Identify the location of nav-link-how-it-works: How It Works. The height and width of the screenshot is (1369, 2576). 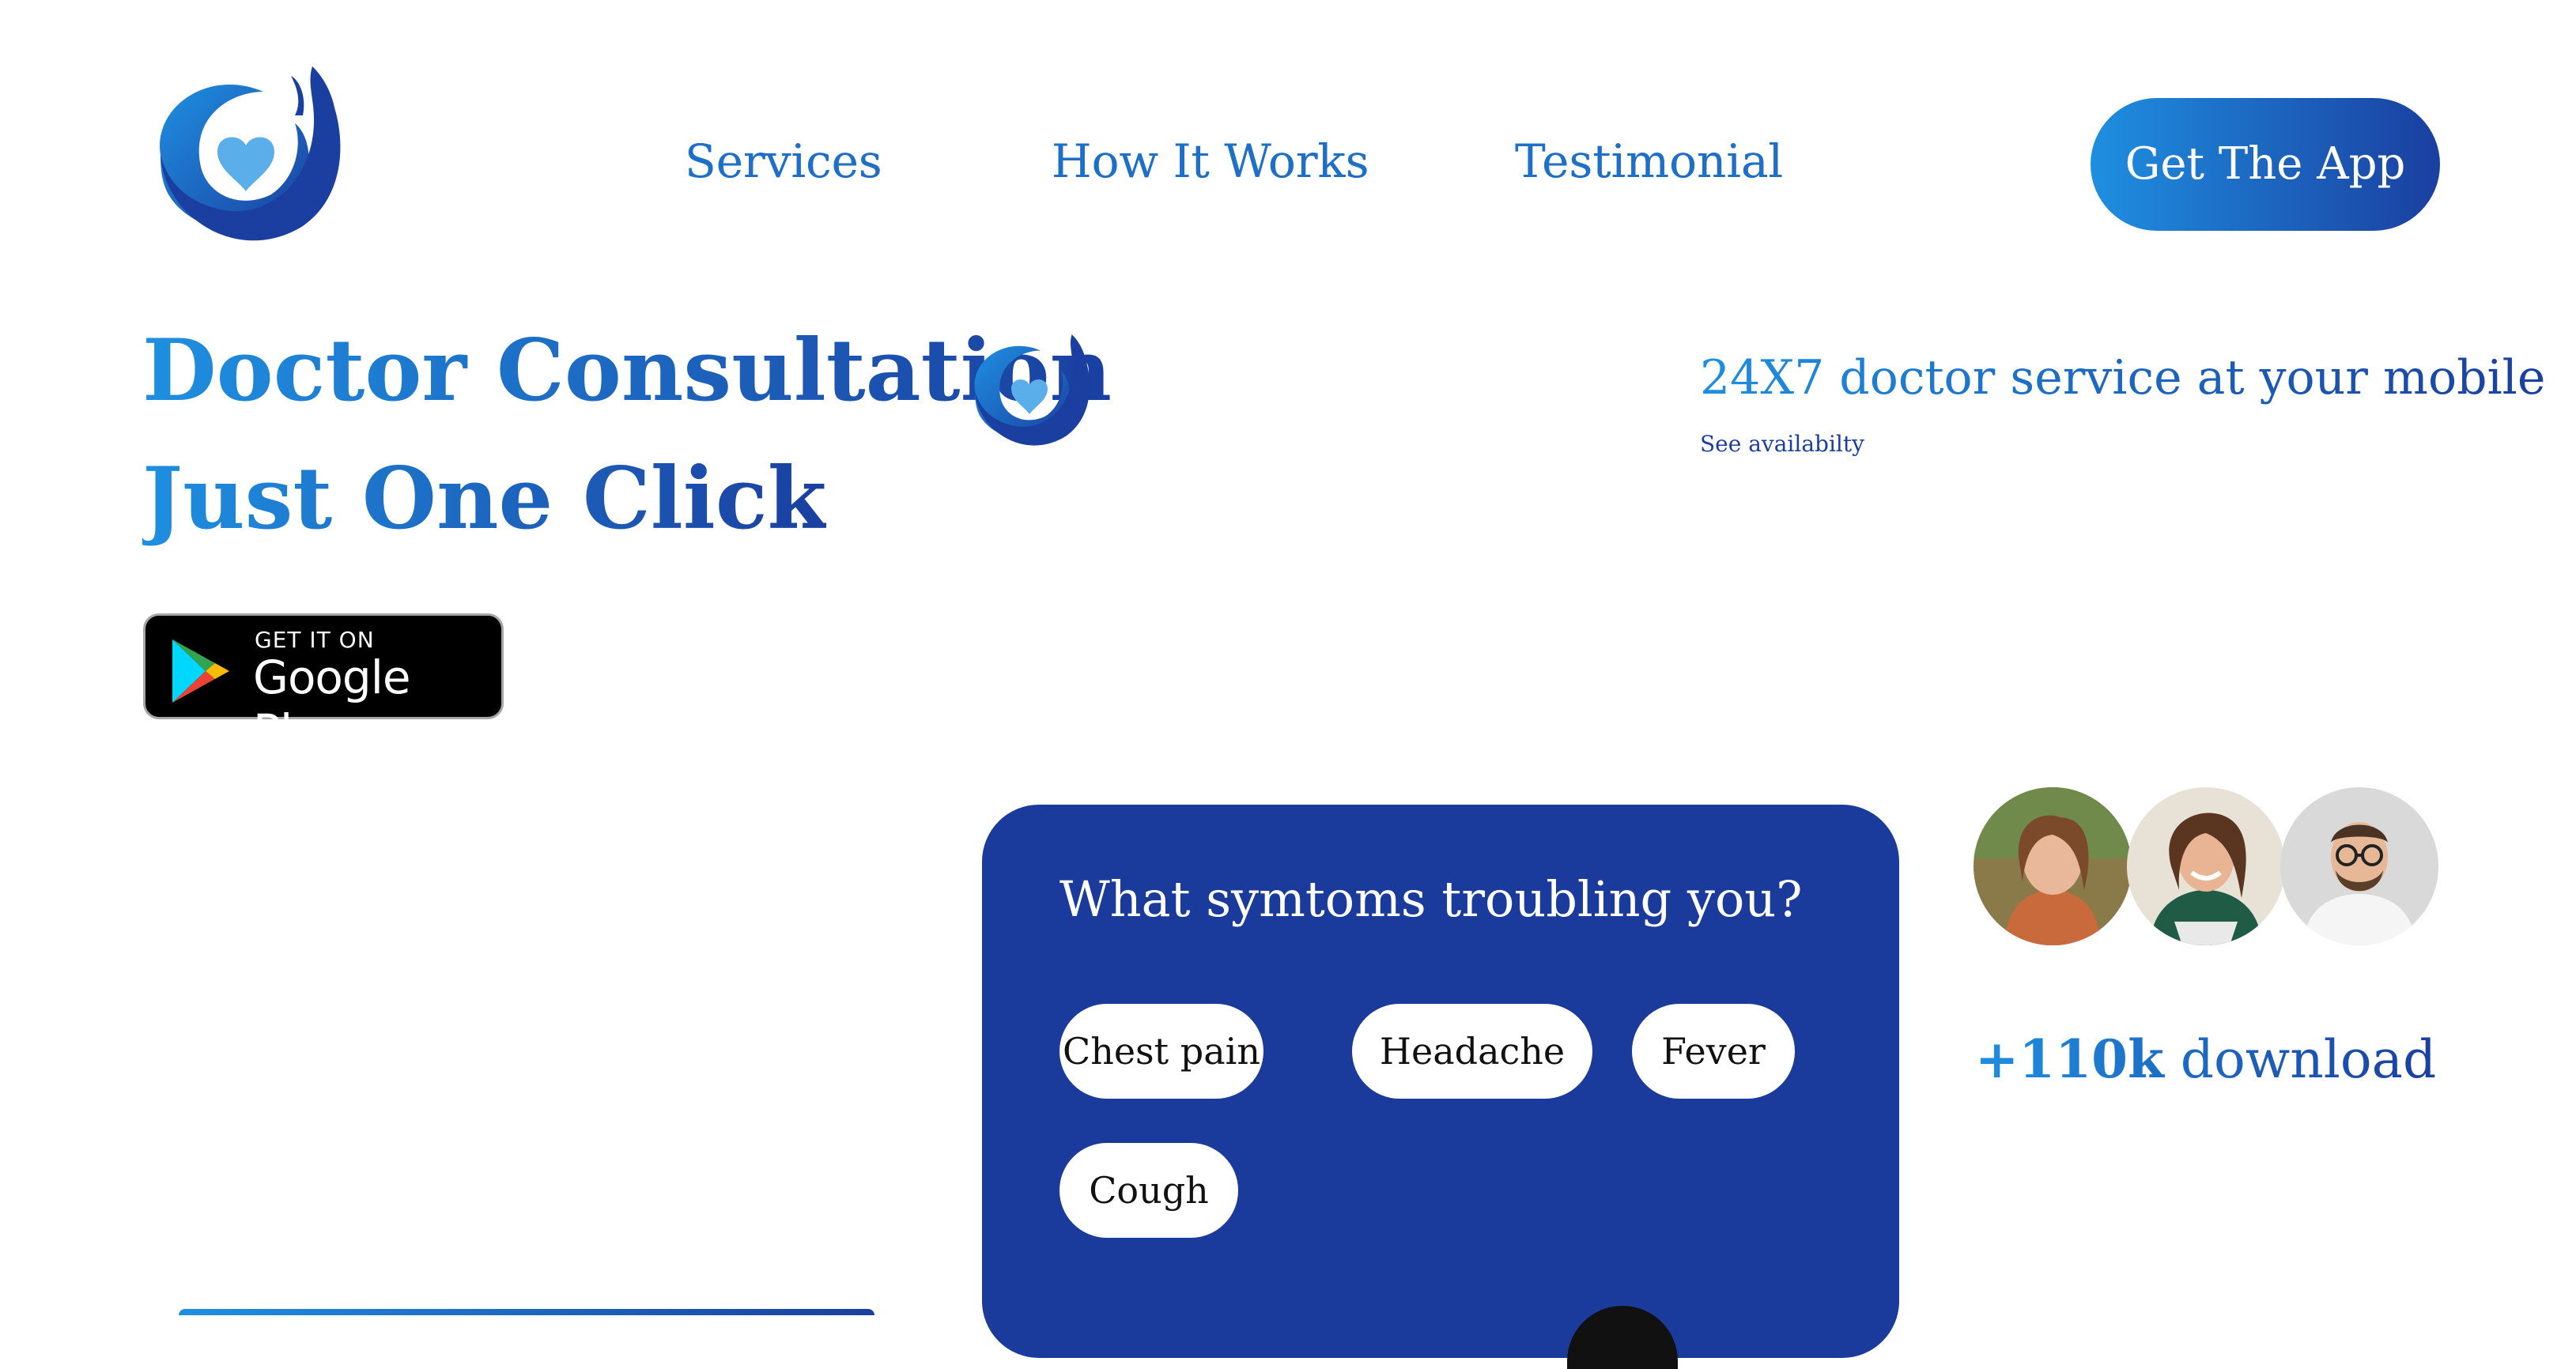
(1210, 162).